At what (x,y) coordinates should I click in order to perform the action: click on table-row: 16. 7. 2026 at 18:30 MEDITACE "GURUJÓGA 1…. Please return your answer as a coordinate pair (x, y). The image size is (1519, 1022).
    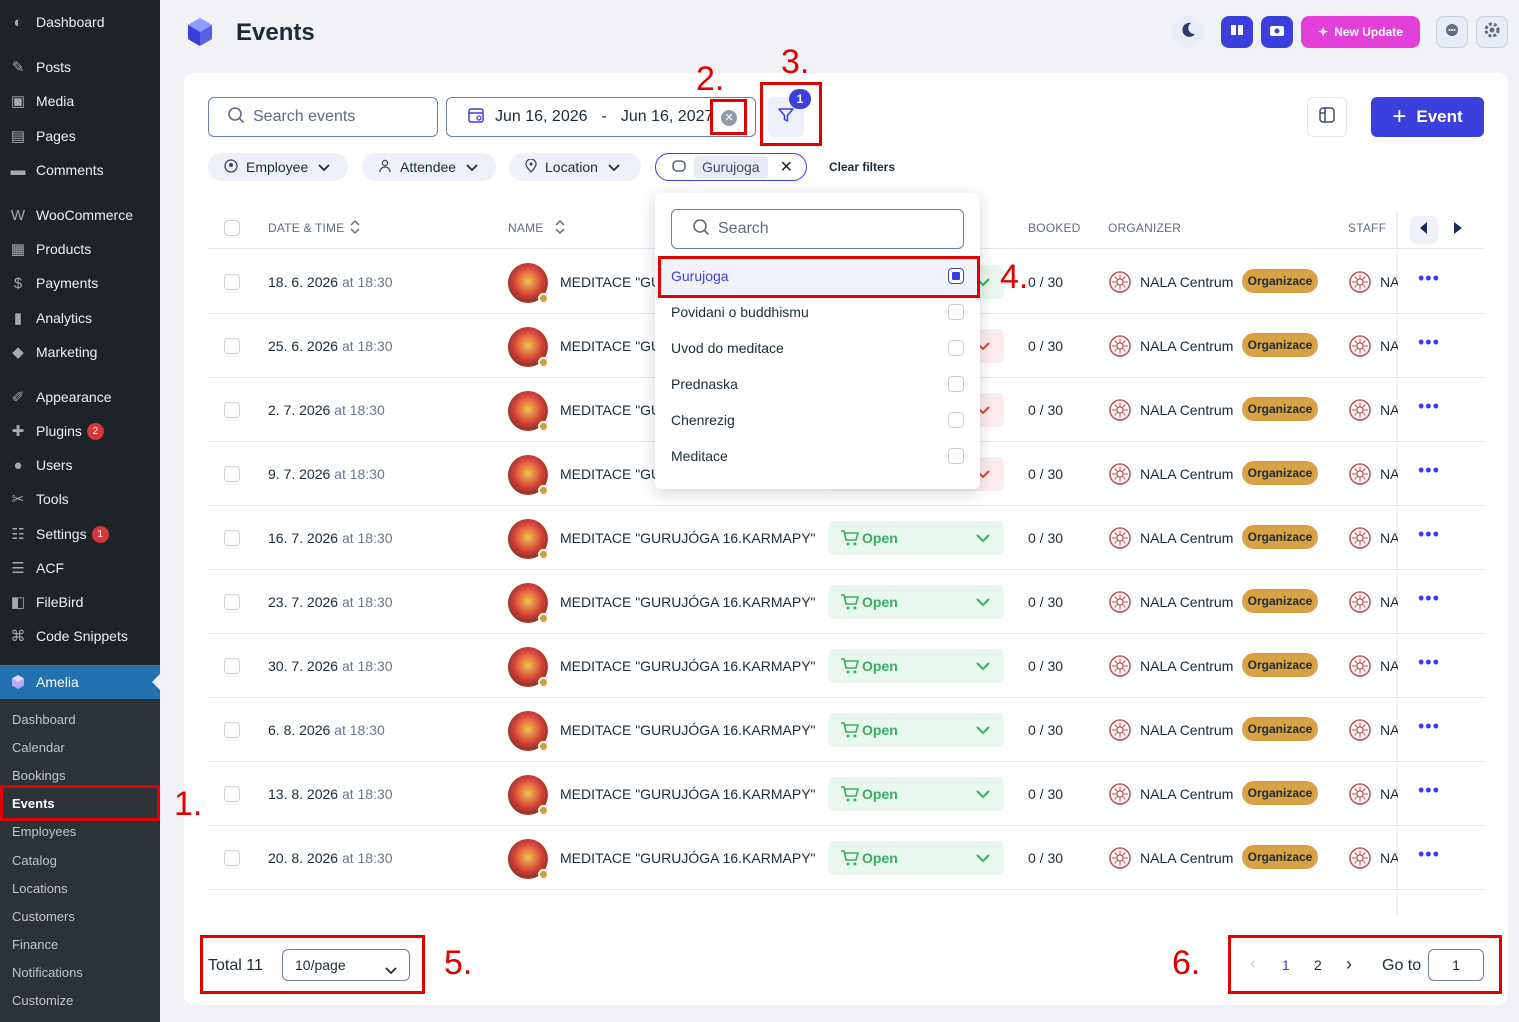
    Looking at the image, I should click on (846, 538).